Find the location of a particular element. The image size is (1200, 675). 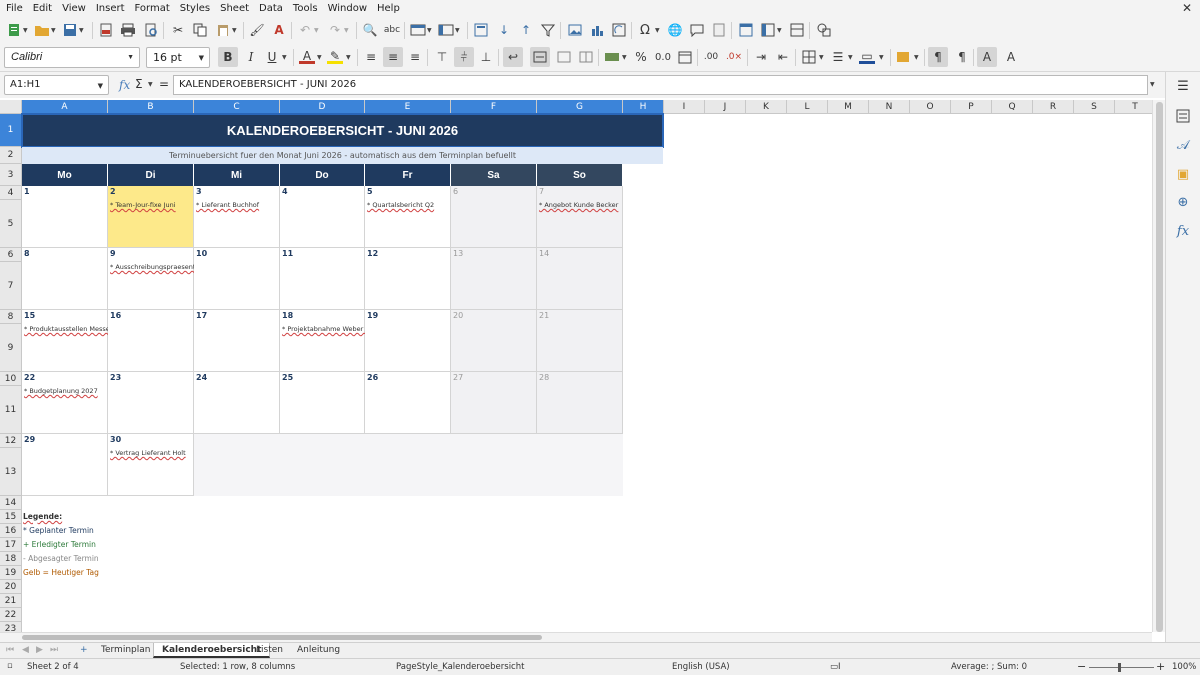

headers-footers-icon is located at coordinates (719, 30).